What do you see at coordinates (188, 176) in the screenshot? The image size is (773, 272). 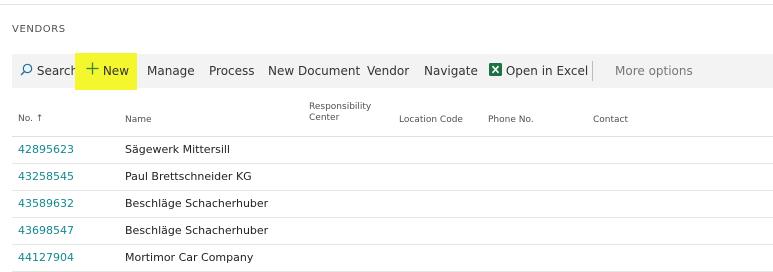 I see `vendor-name: Paul Brettschneider KG` at bounding box center [188, 176].